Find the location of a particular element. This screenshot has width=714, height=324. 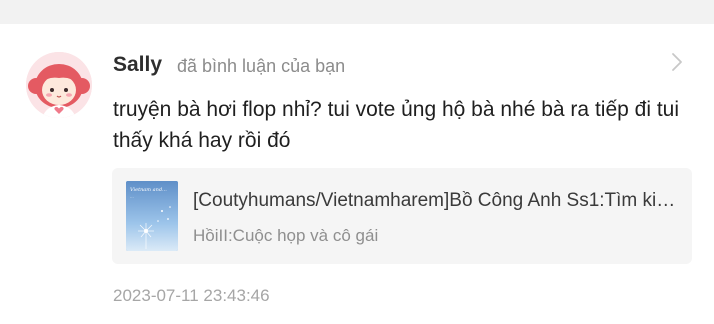

user-avatar is located at coordinates (59, 85).